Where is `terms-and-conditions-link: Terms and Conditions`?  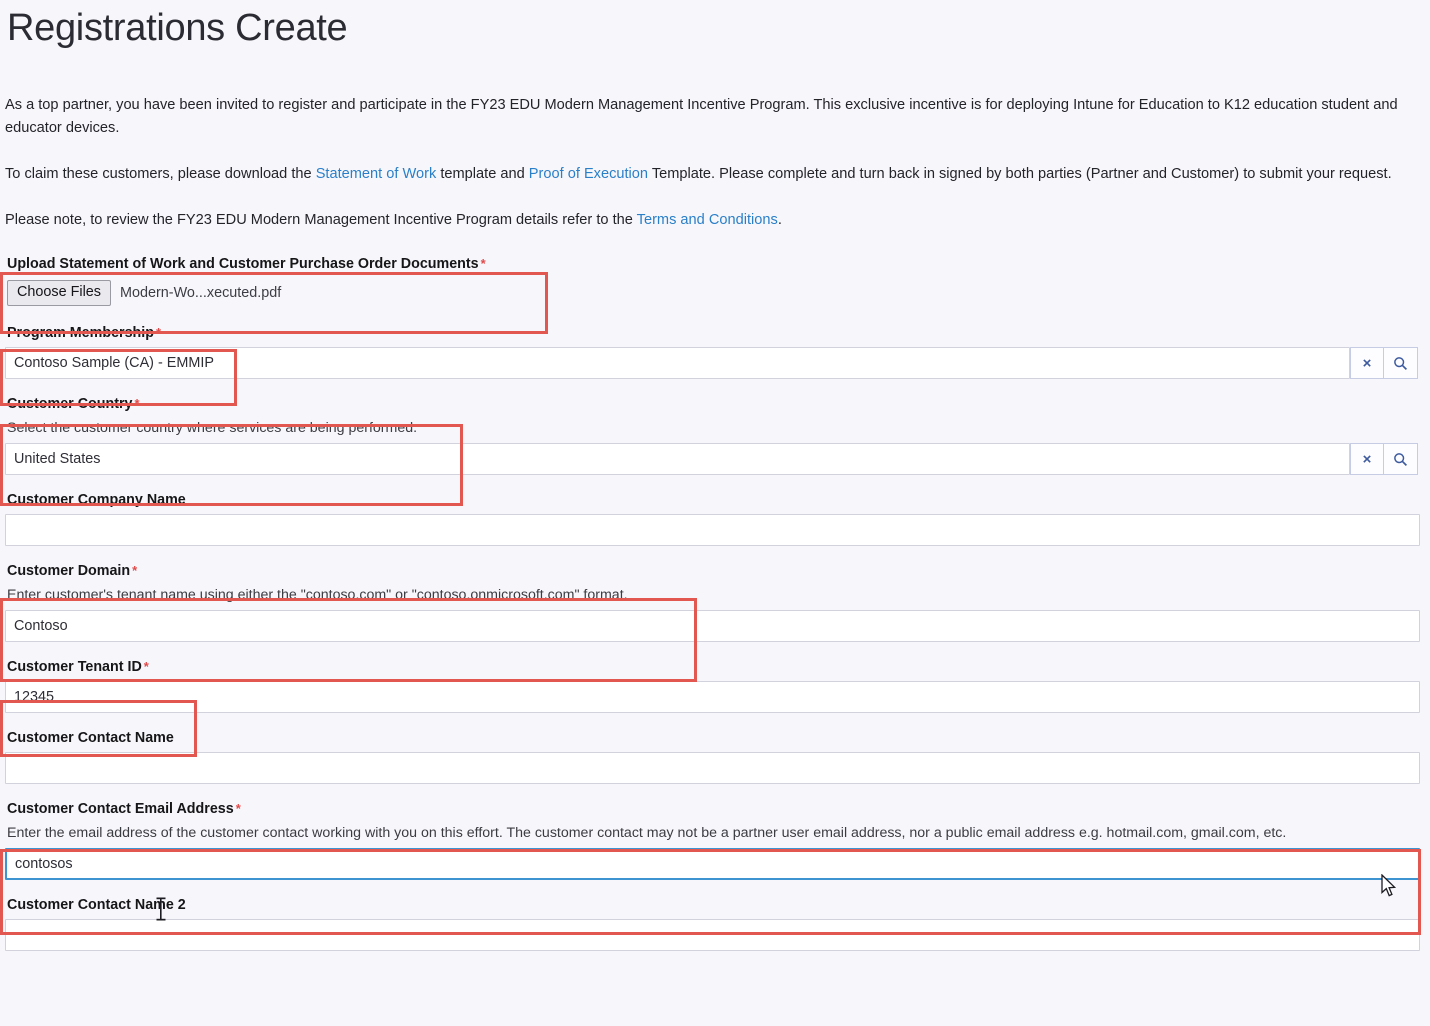 terms-and-conditions-link: Terms and Conditions is located at coordinates (707, 220).